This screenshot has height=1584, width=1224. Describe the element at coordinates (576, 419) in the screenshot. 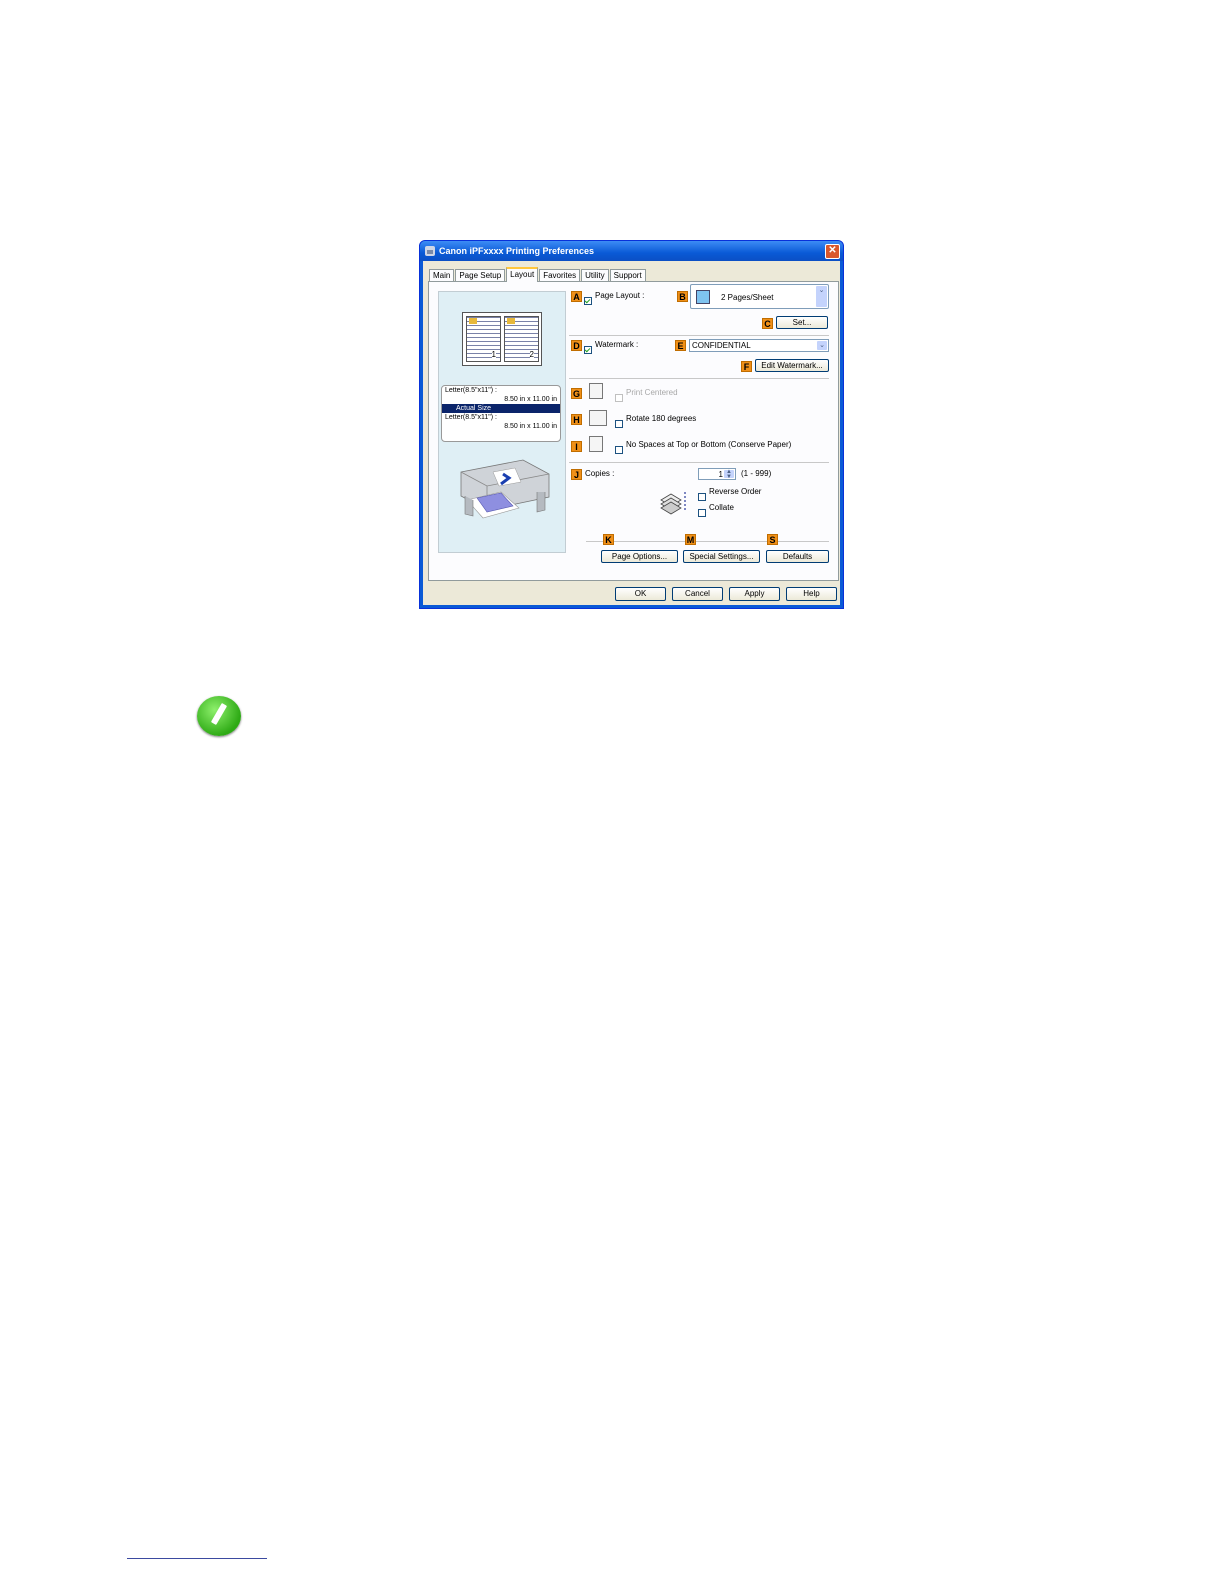

I see `marker-h: H` at that location.